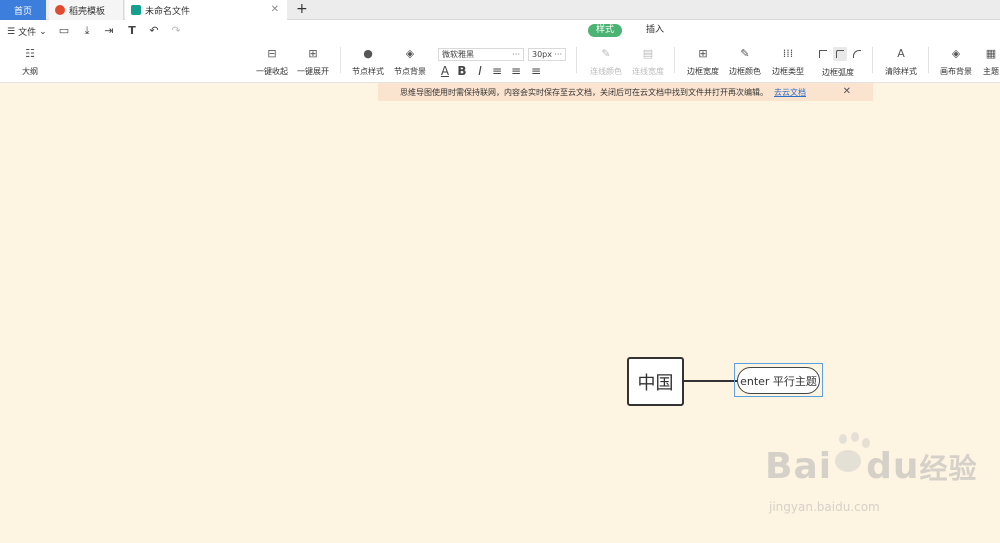 This screenshot has width=1000, height=543. I want to click on italic-icon: I, so click(480, 71).